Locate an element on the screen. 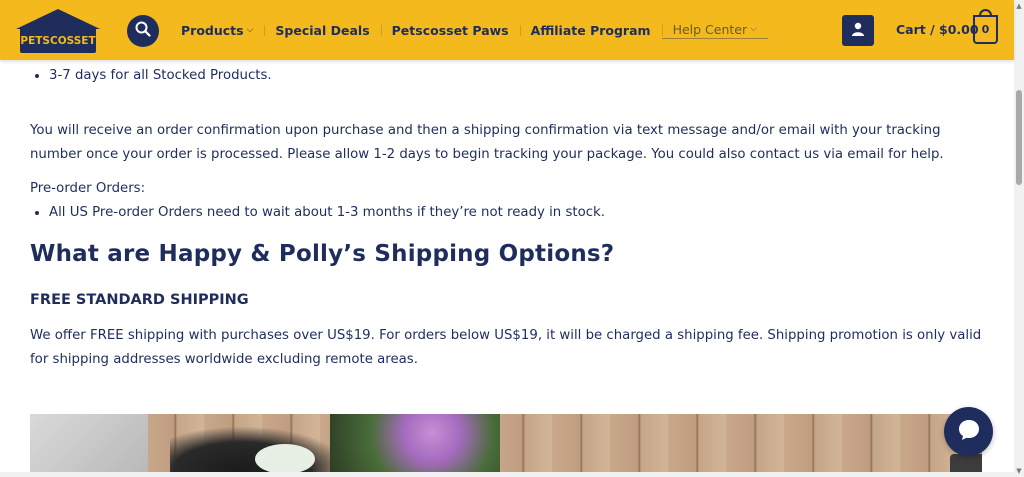  dog-photo is located at coordinates (506, 445).